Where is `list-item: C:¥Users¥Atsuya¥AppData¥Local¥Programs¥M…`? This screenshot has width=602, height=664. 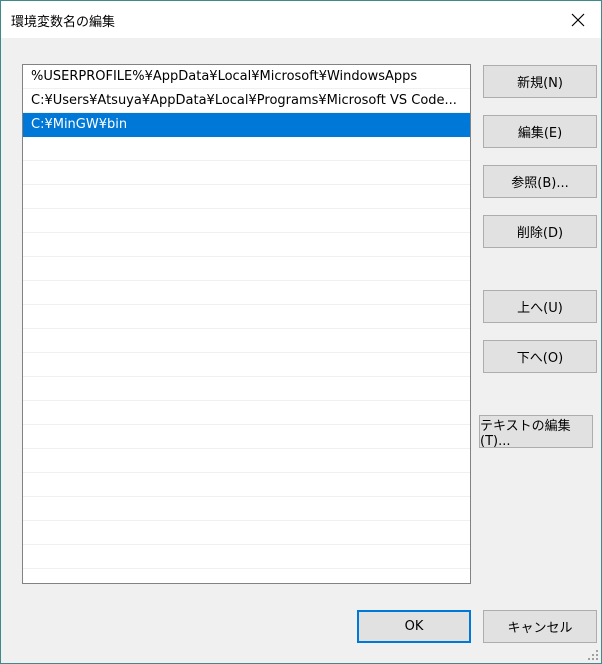
list-item: C:¥Users¥Atsuya¥AppData¥Local¥Programs¥M… is located at coordinates (246, 101).